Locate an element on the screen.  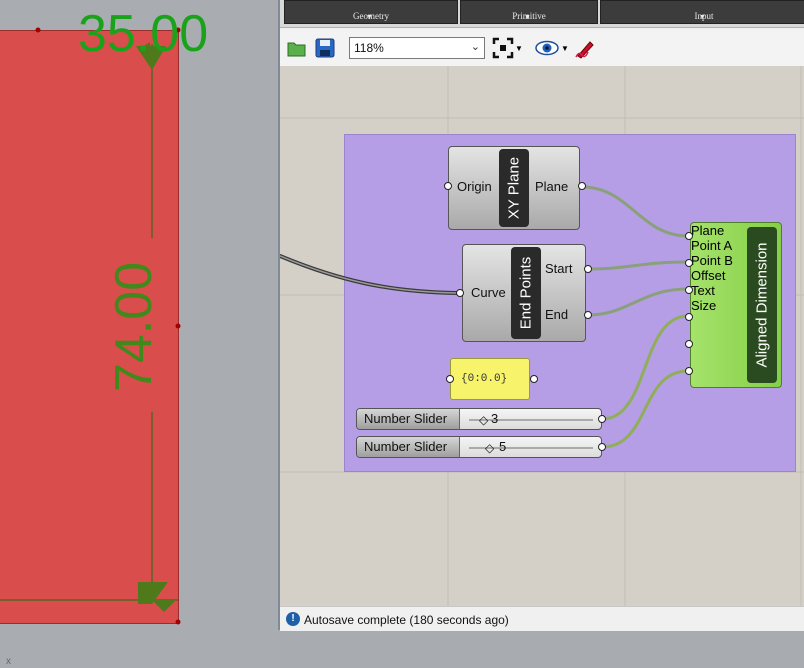
output-end-label: End is located at coordinates (557, 314).